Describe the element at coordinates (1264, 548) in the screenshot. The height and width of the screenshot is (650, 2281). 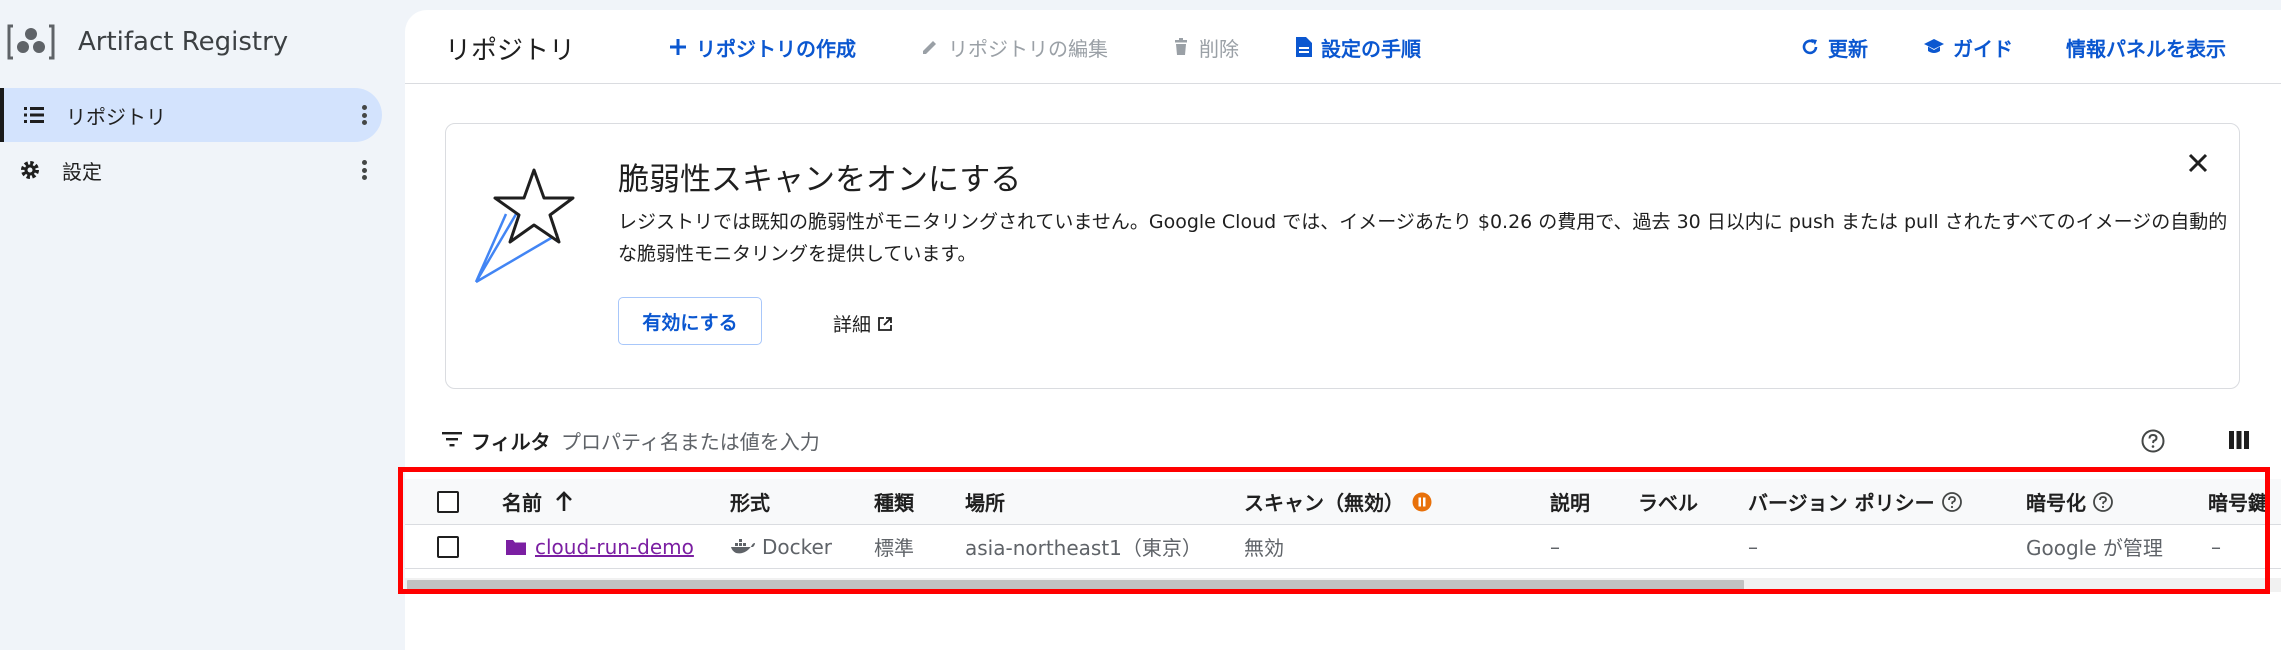
I see `scan-cell: 無効` at that location.